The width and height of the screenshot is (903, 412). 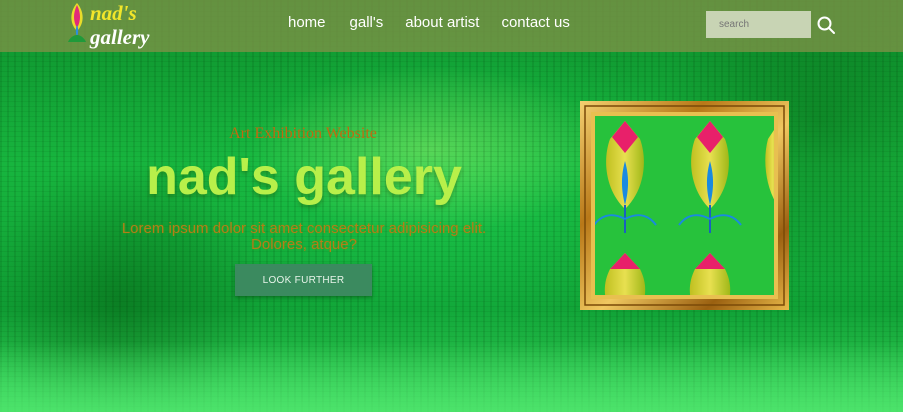 I want to click on nav-contact-us: contact us, so click(x=535, y=23).